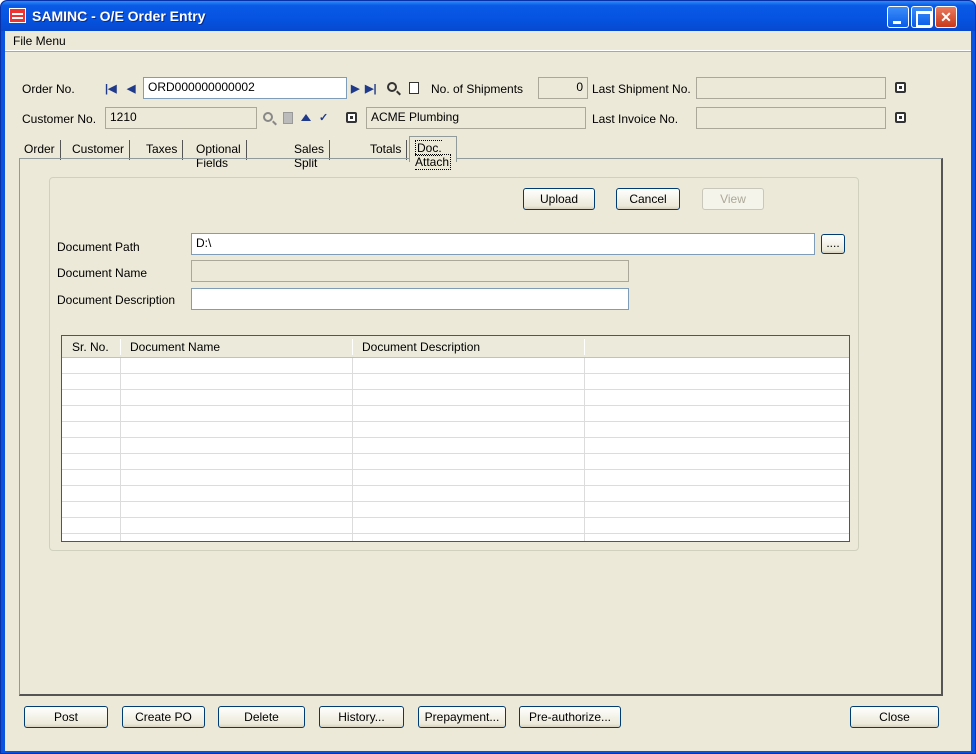  What do you see at coordinates (386, 150) in the screenshot?
I see `tab-totals: Totals` at bounding box center [386, 150].